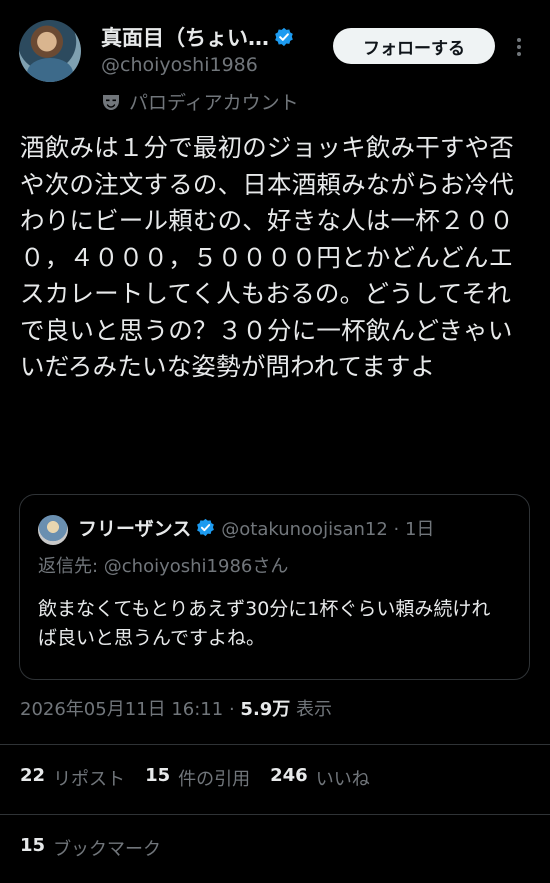 This screenshot has height=883, width=550. I want to click on quotes-label: 件の引用, so click(214, 779).